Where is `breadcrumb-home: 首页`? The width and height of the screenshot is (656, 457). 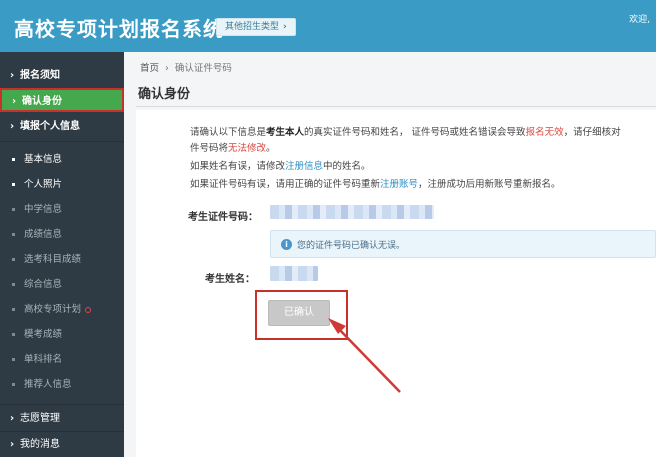 breadcrumb-home: 首页 is located at coordinates (149, 68).